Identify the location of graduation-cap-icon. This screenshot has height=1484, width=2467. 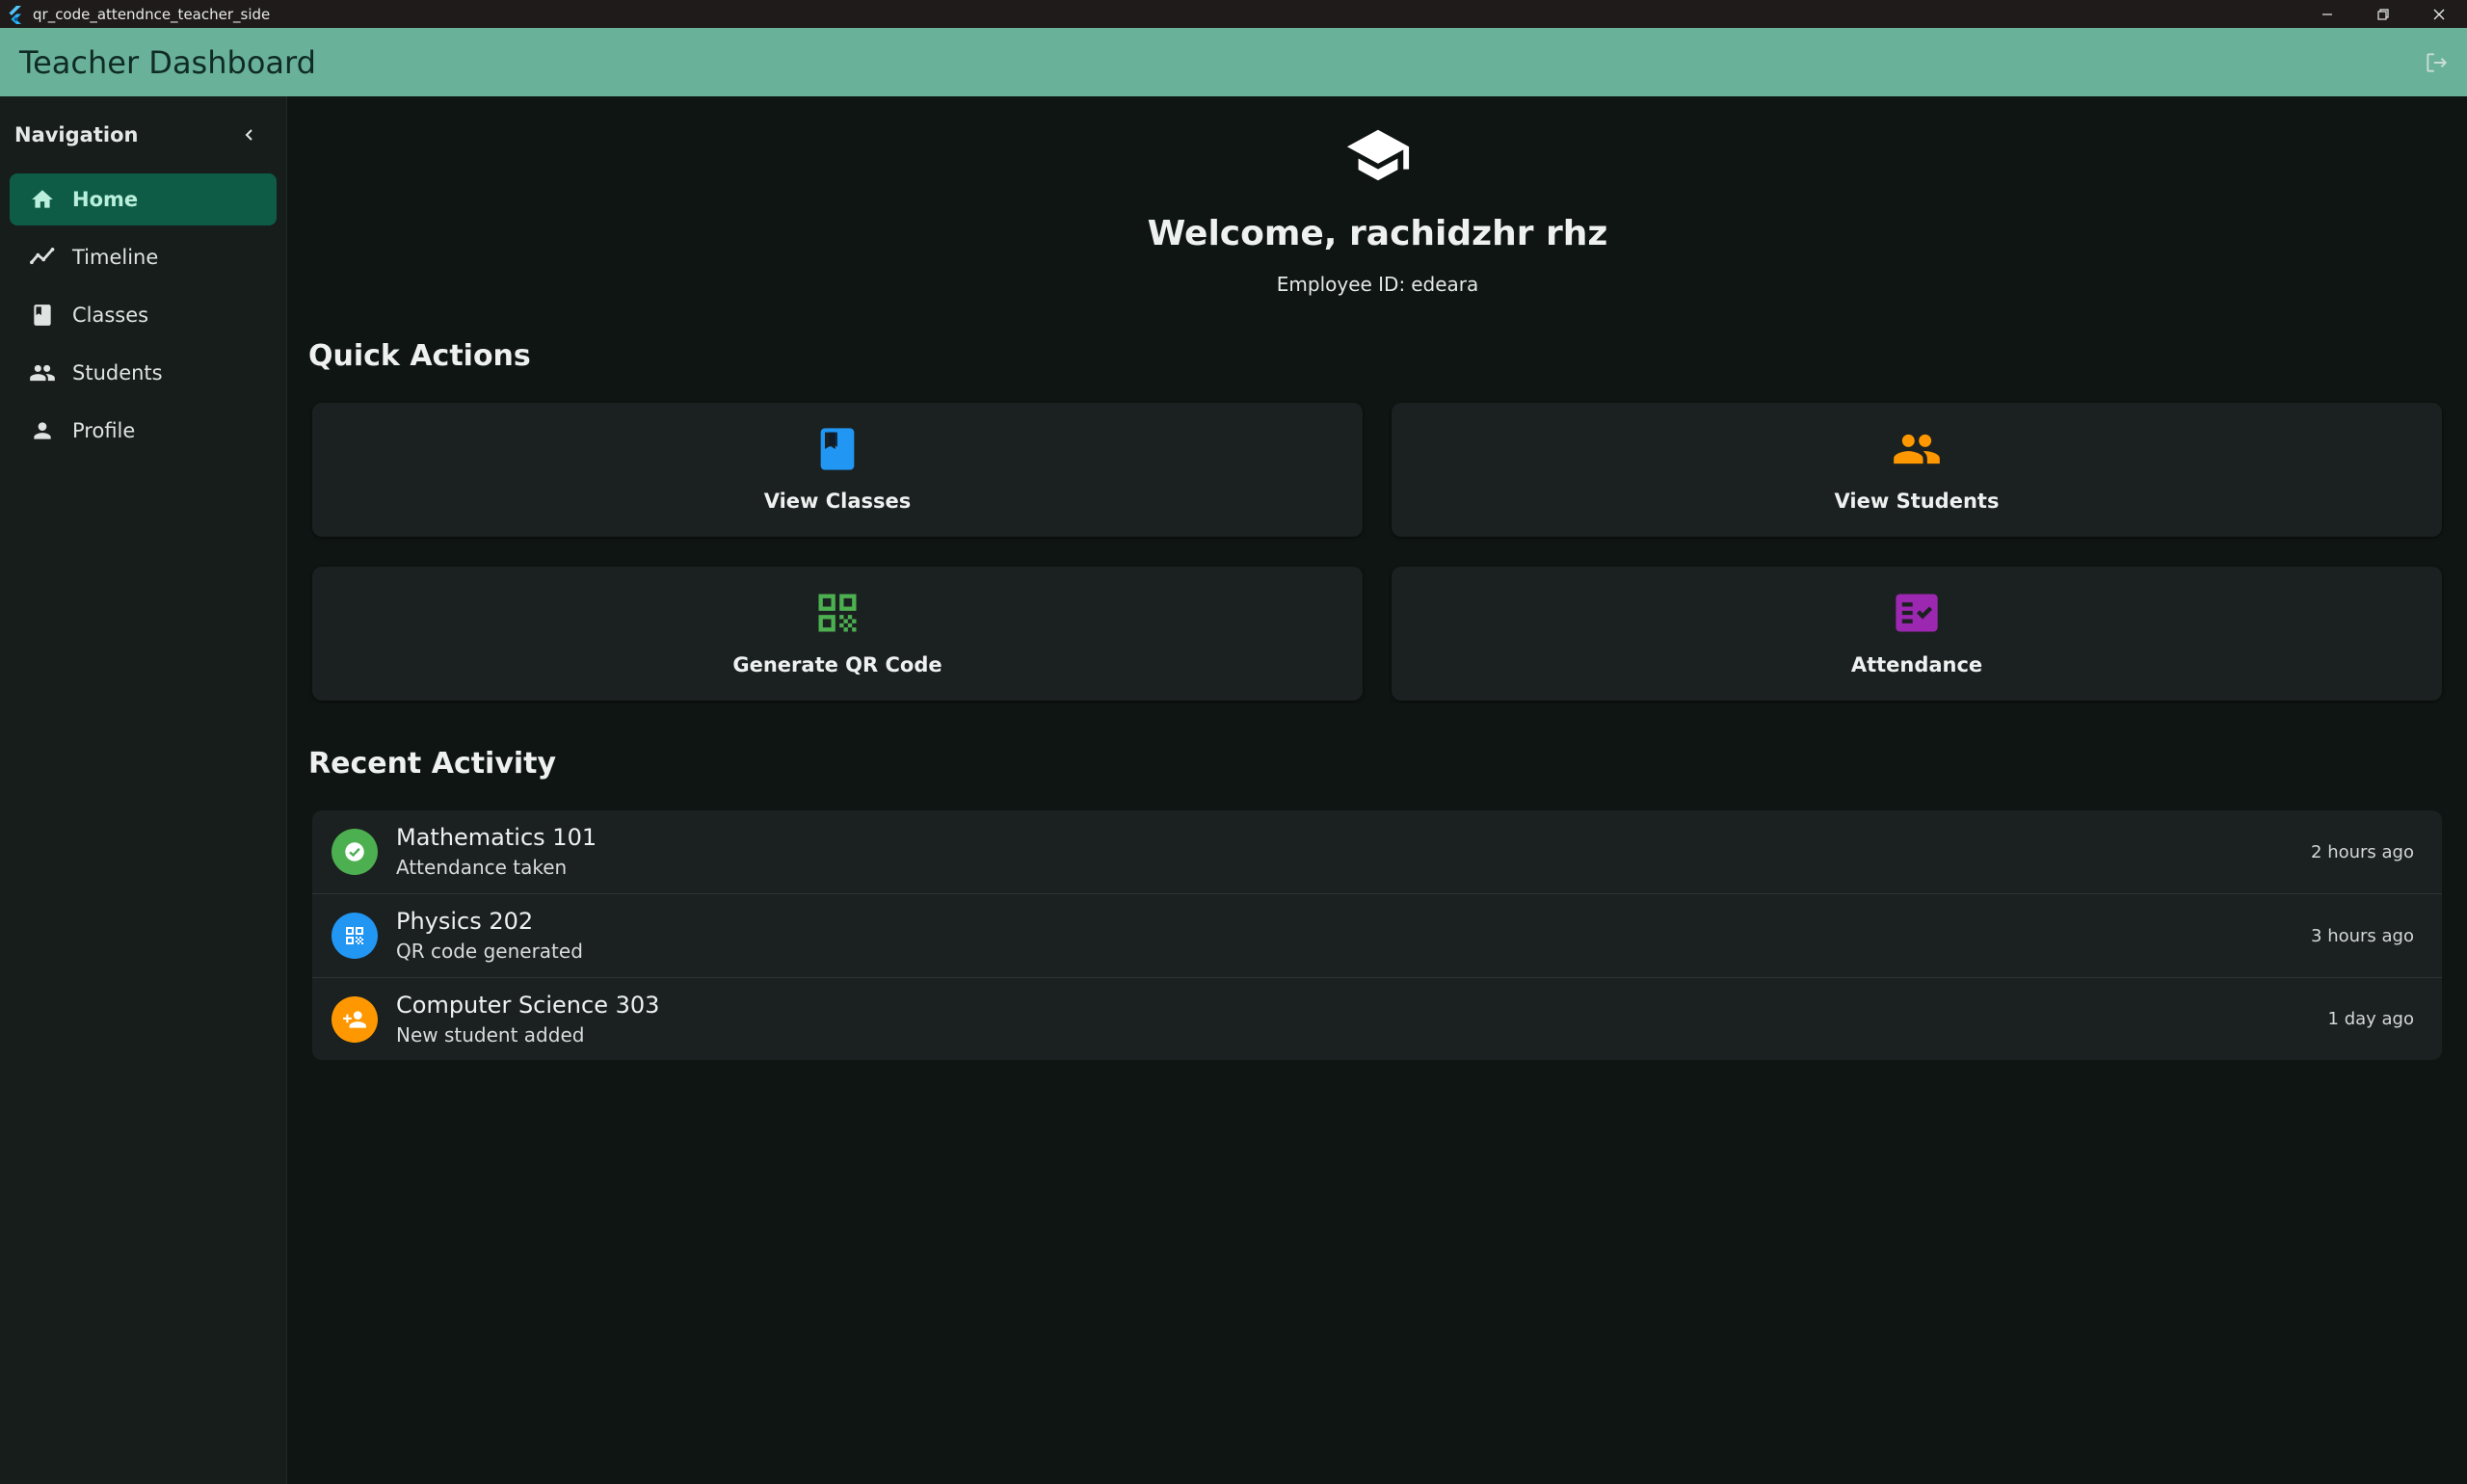
(1378, 155).